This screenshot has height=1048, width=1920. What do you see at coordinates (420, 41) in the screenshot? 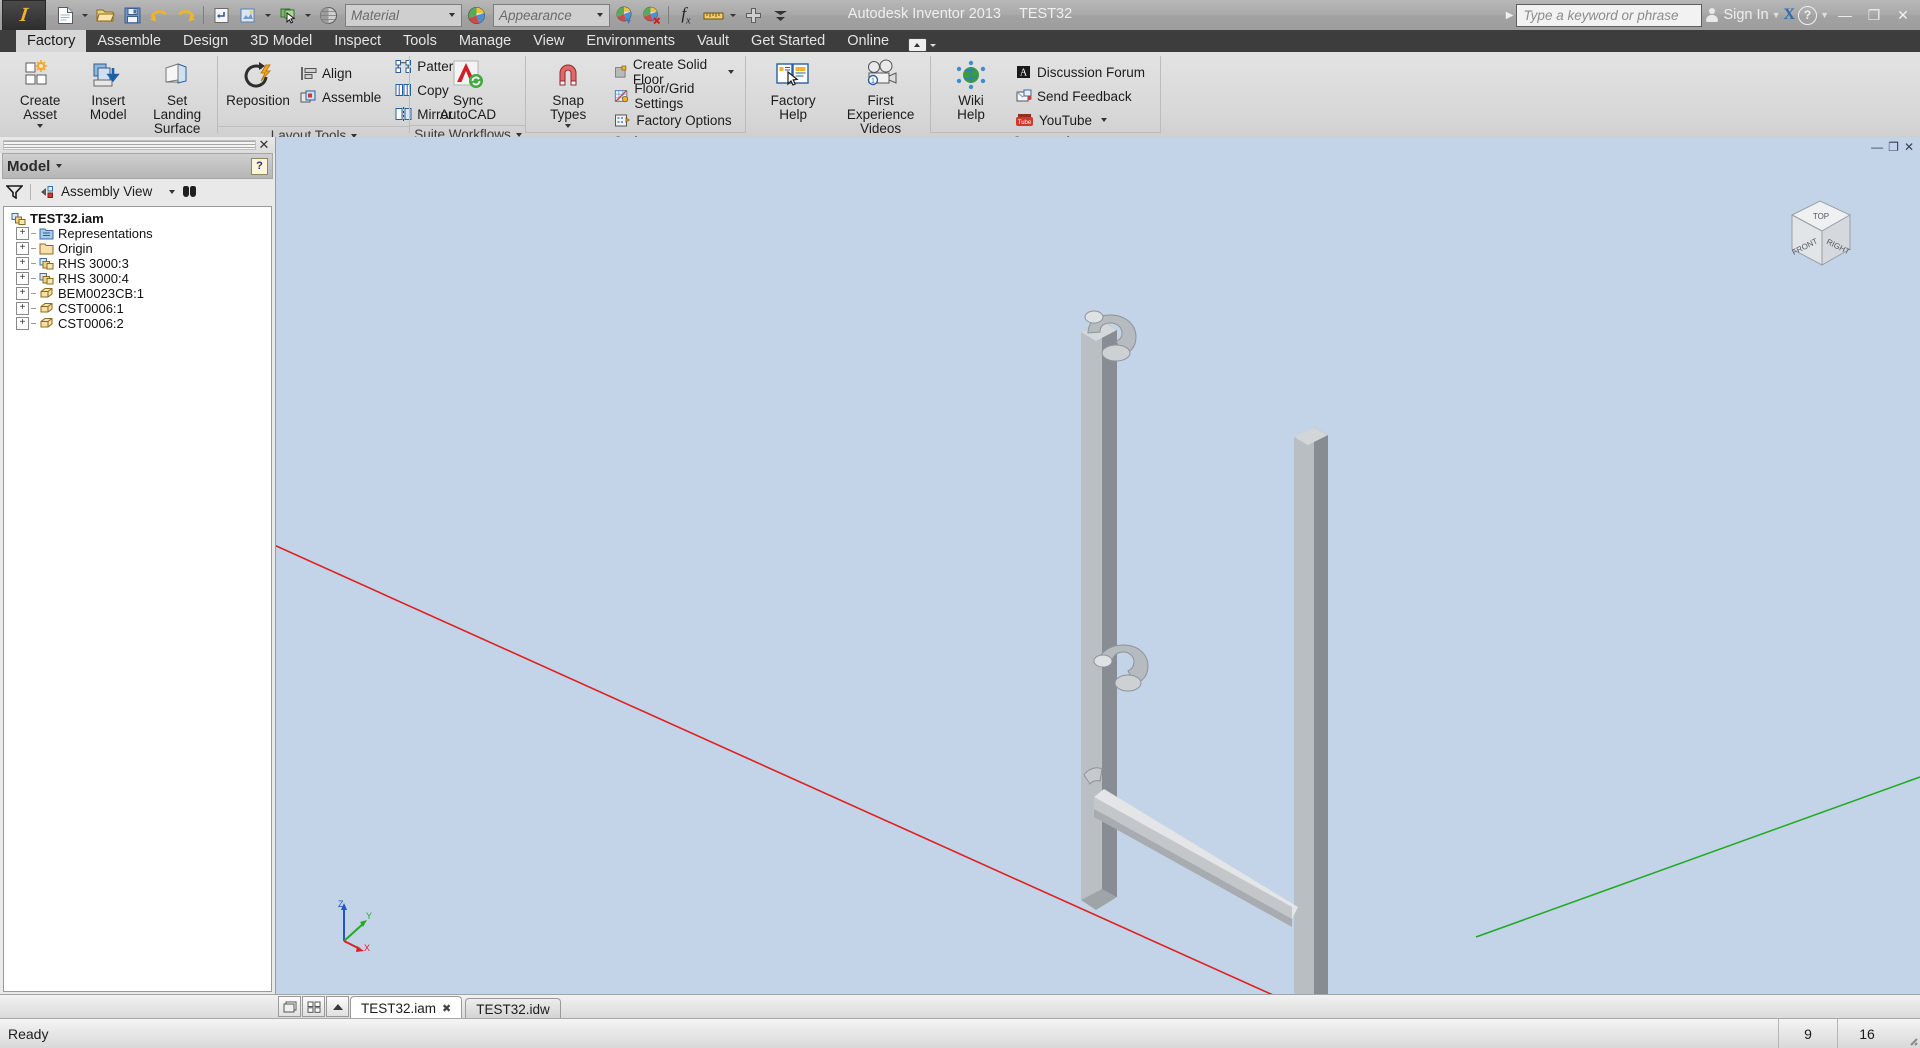
I see `tab-tools: Tools` at bounding box center [420, 41].